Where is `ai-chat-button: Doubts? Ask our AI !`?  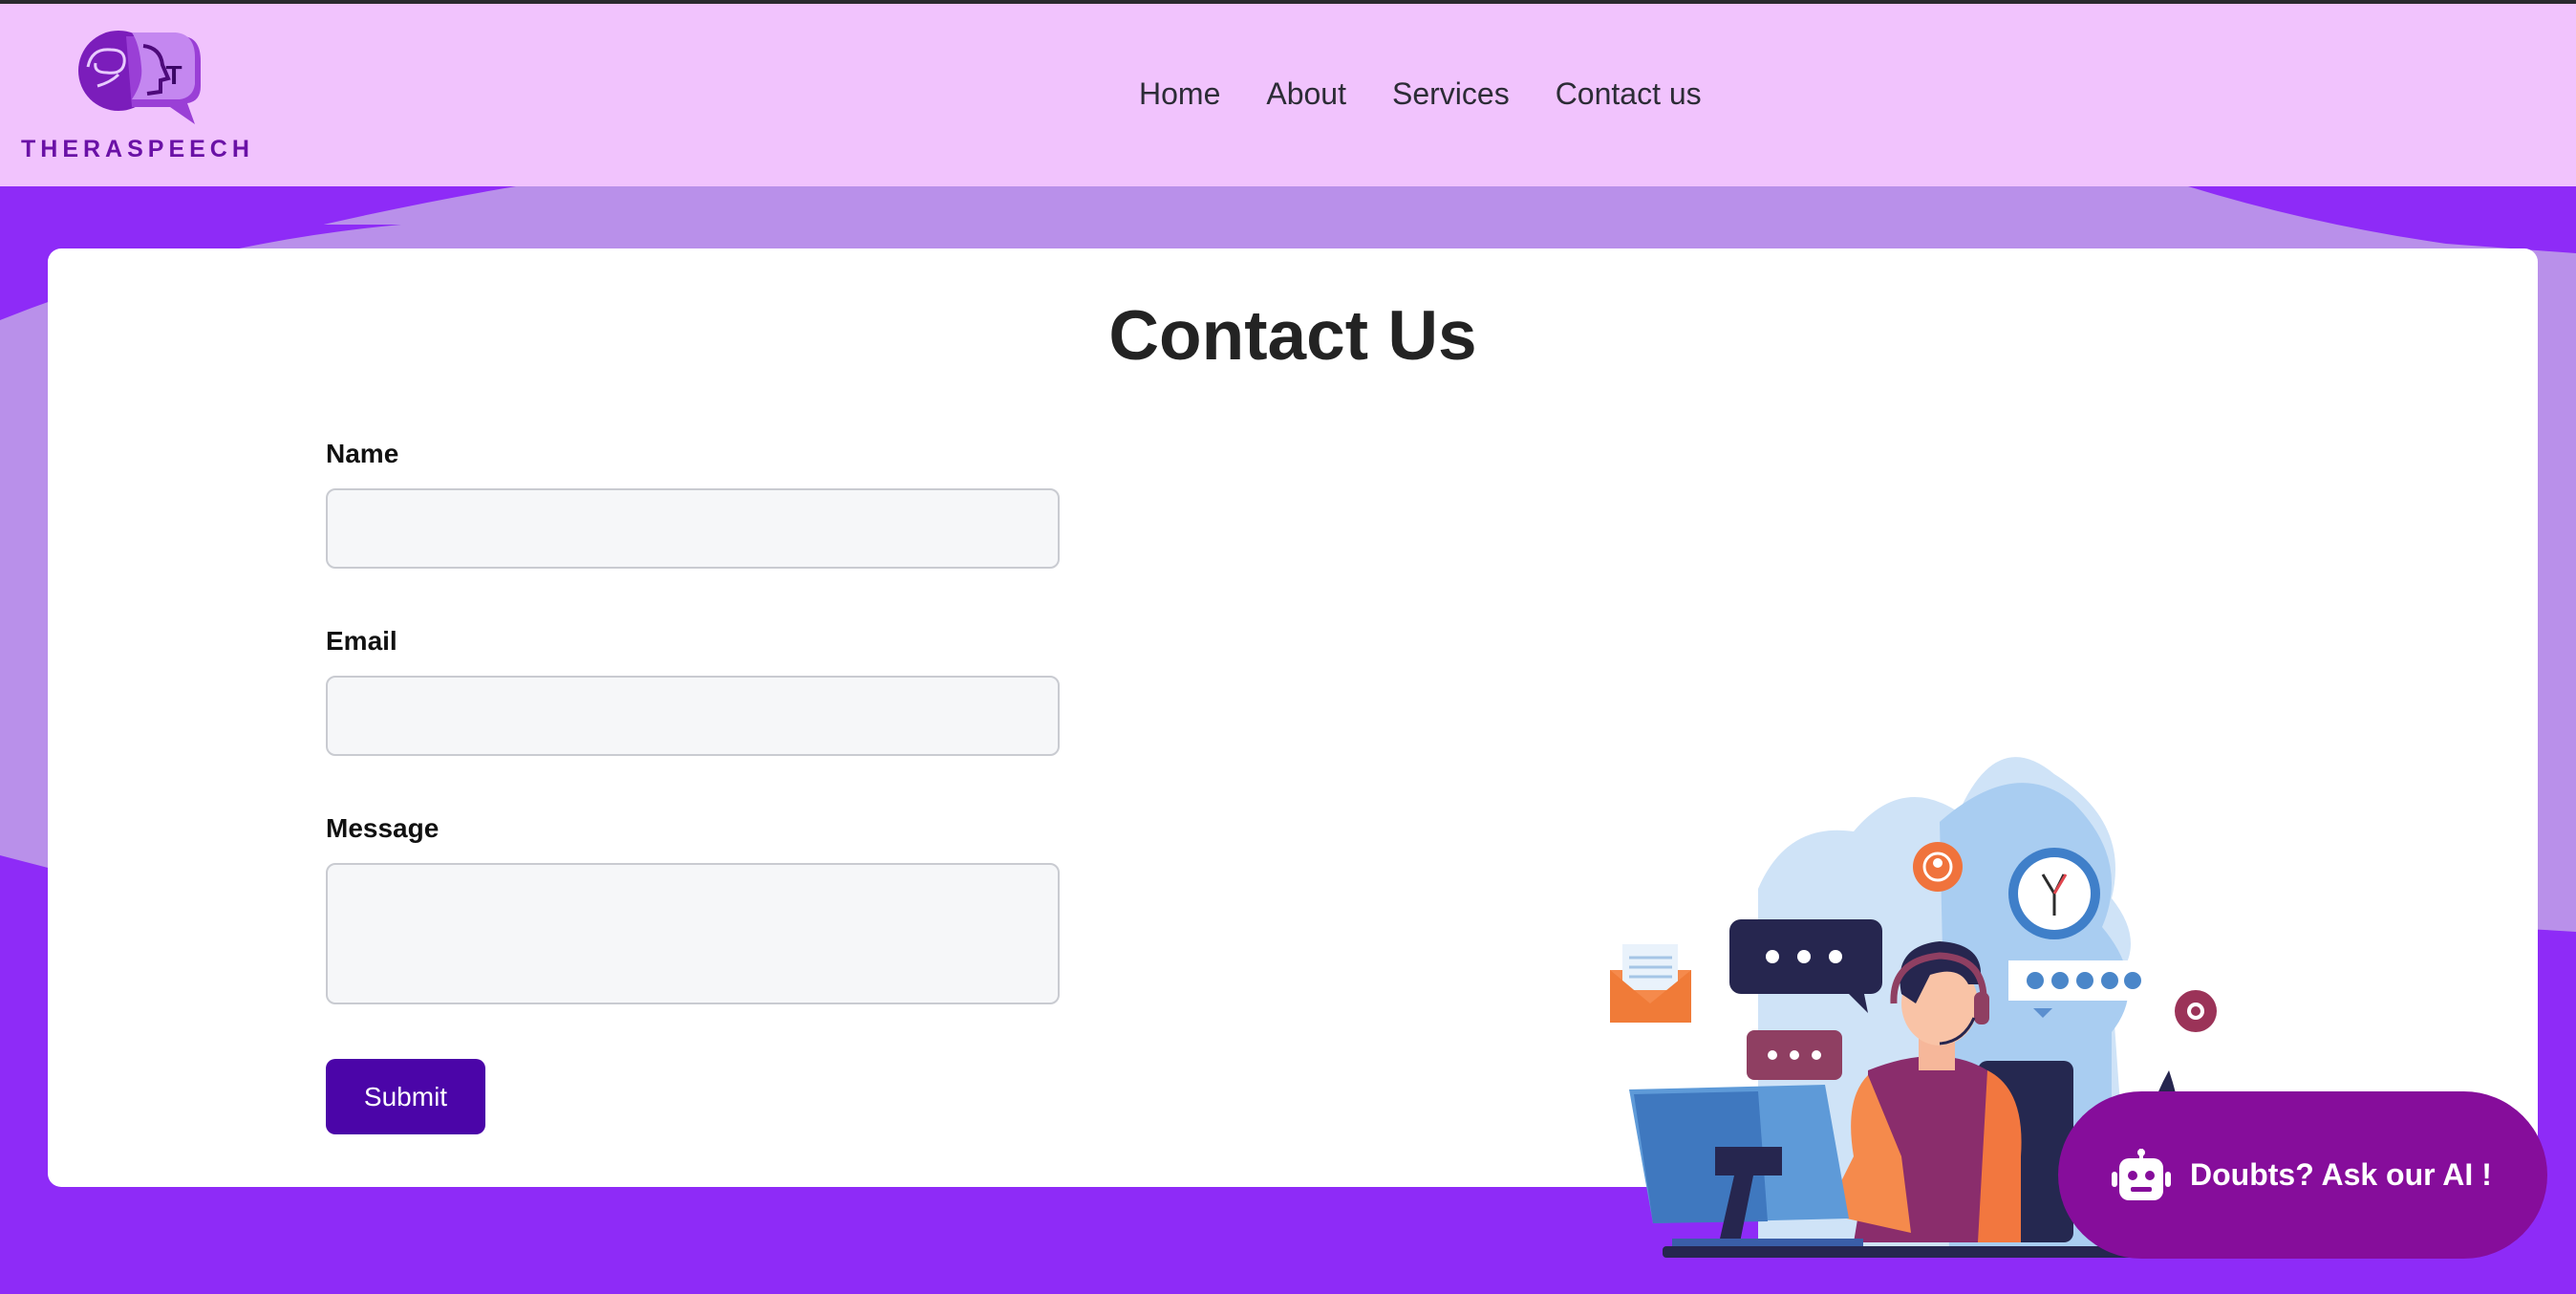 ai-chat-button: Doubts? Ask our AI ! is located at coordinates (2302, 1175).